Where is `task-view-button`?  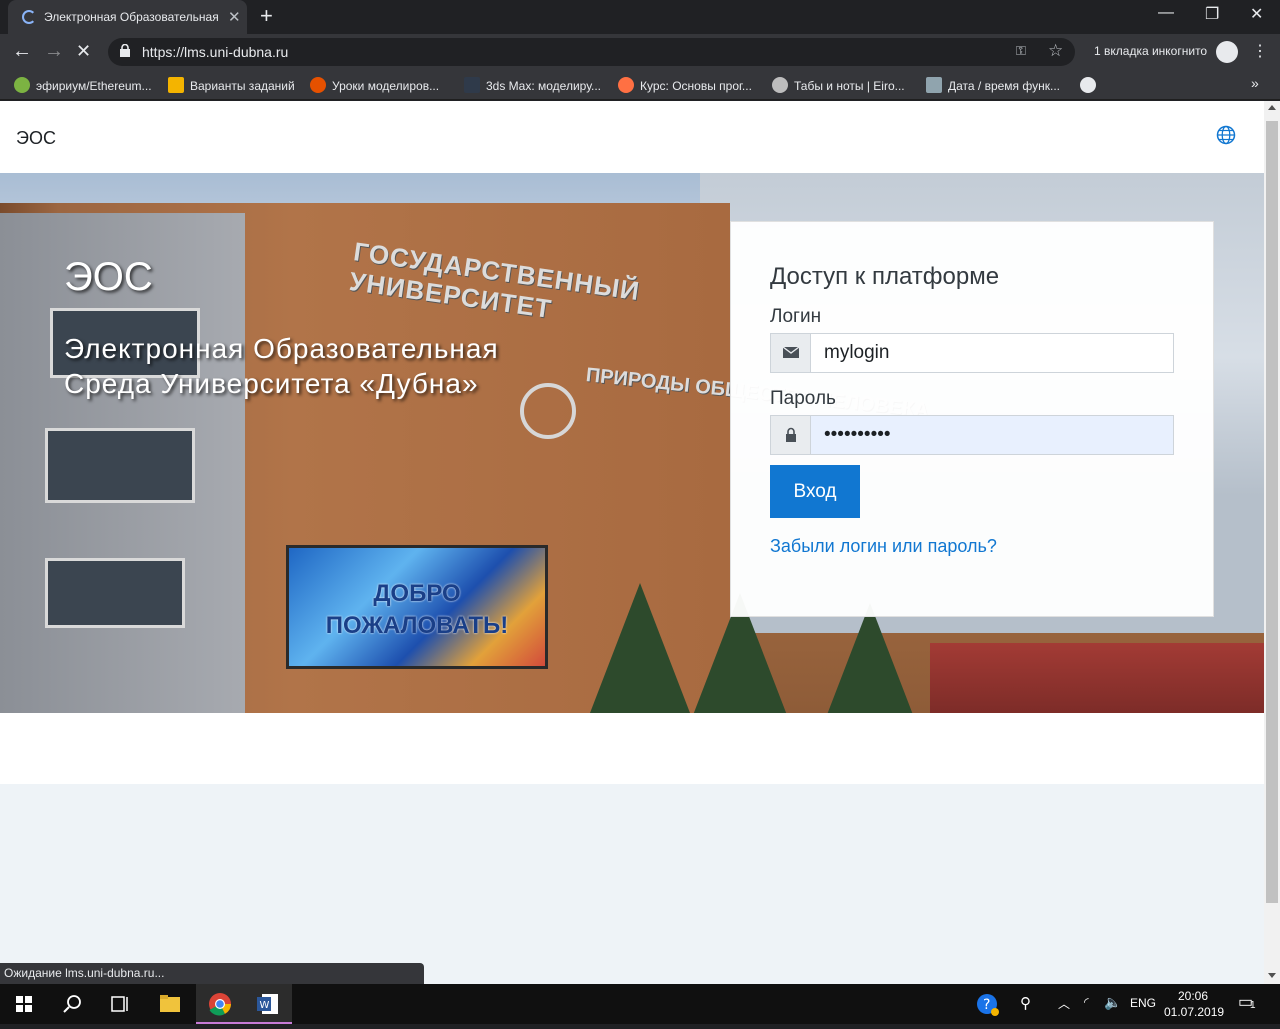 task-view-button is located at coordinates (120, 1004).